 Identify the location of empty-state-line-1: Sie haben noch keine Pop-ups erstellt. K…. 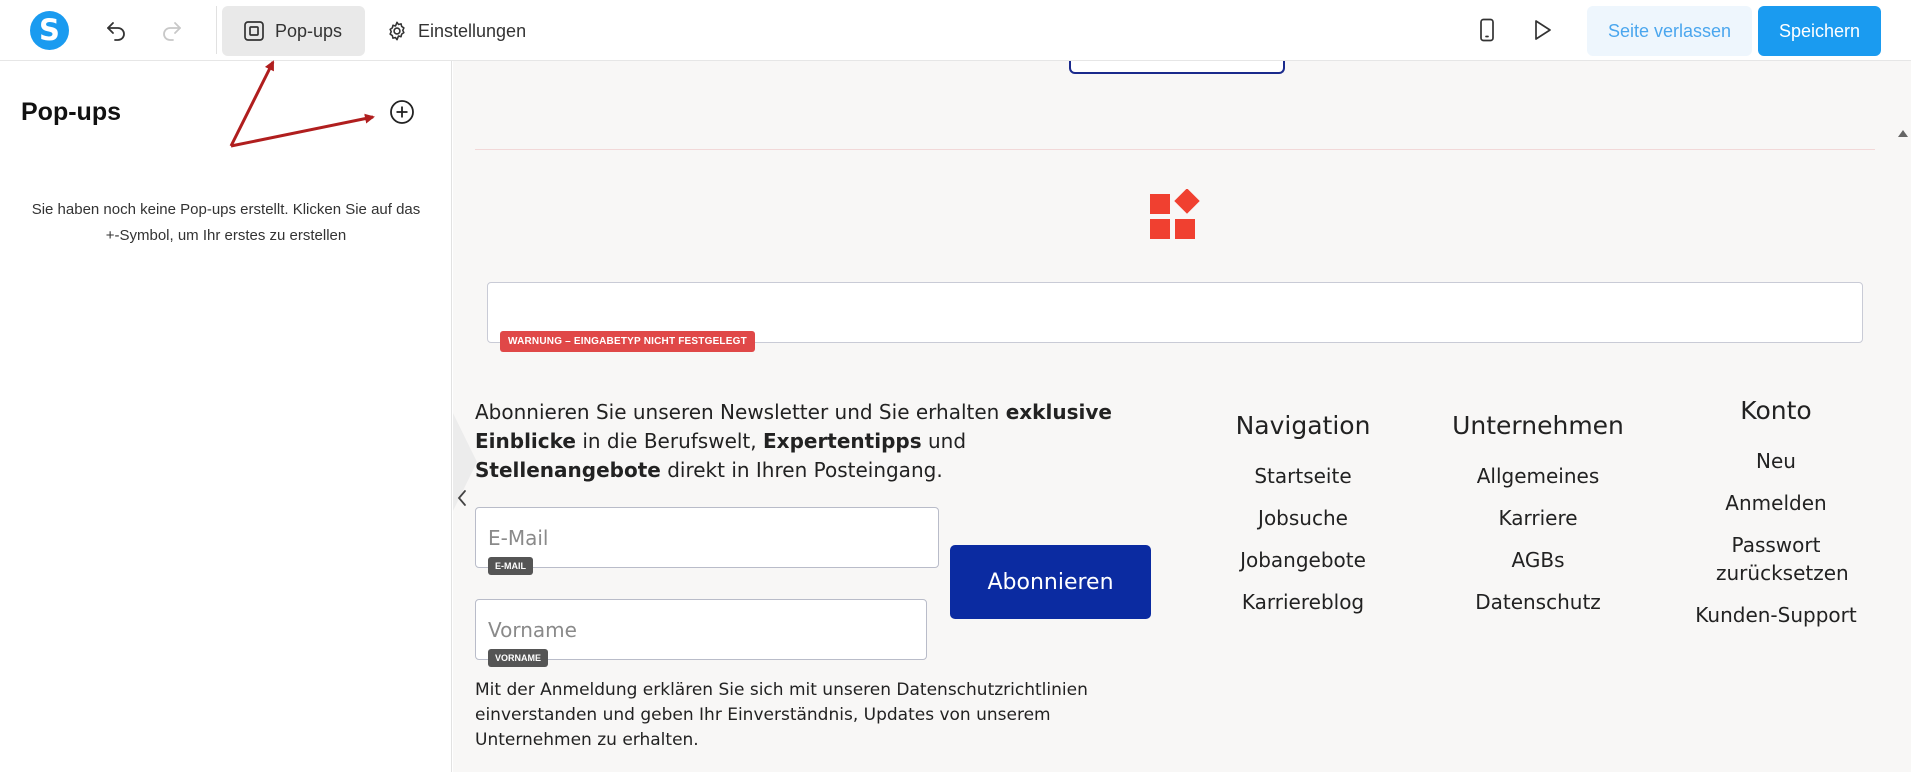
(226, 209).